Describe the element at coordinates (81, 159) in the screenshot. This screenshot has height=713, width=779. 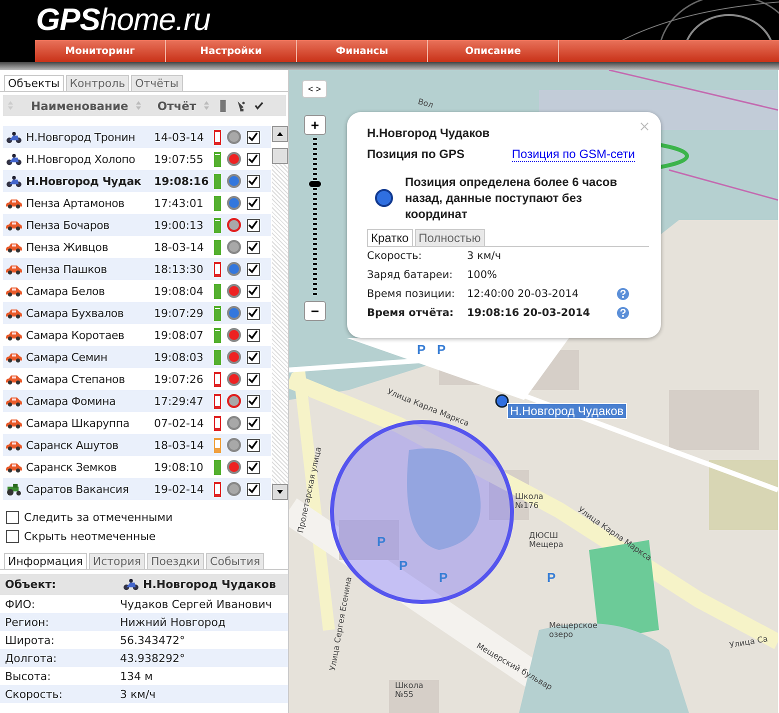
I see `vehicle-name: Н.Новгород Холопо` at that location.